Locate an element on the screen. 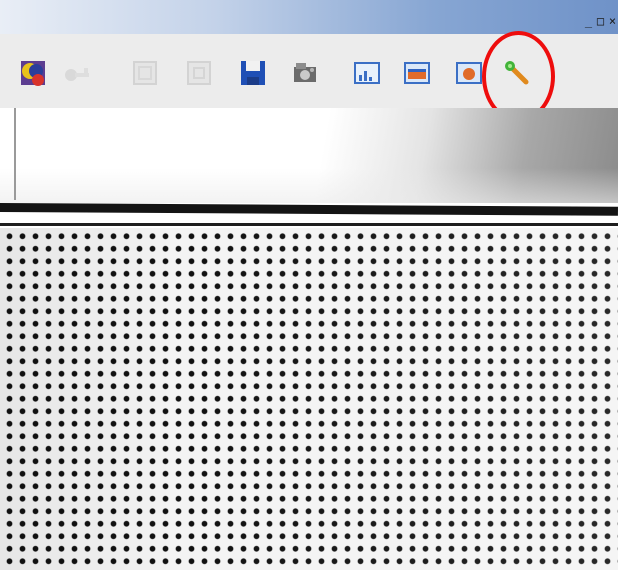 Image resolution: width=618 pixels, height=570 pixels. window-controls: _ □ × is located at coordinates (600, 21).